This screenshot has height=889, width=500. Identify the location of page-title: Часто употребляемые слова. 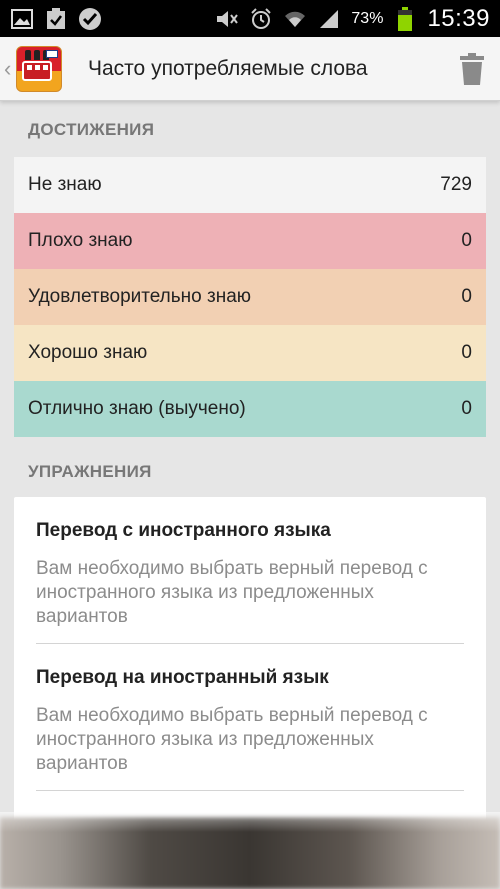
(228, 68).